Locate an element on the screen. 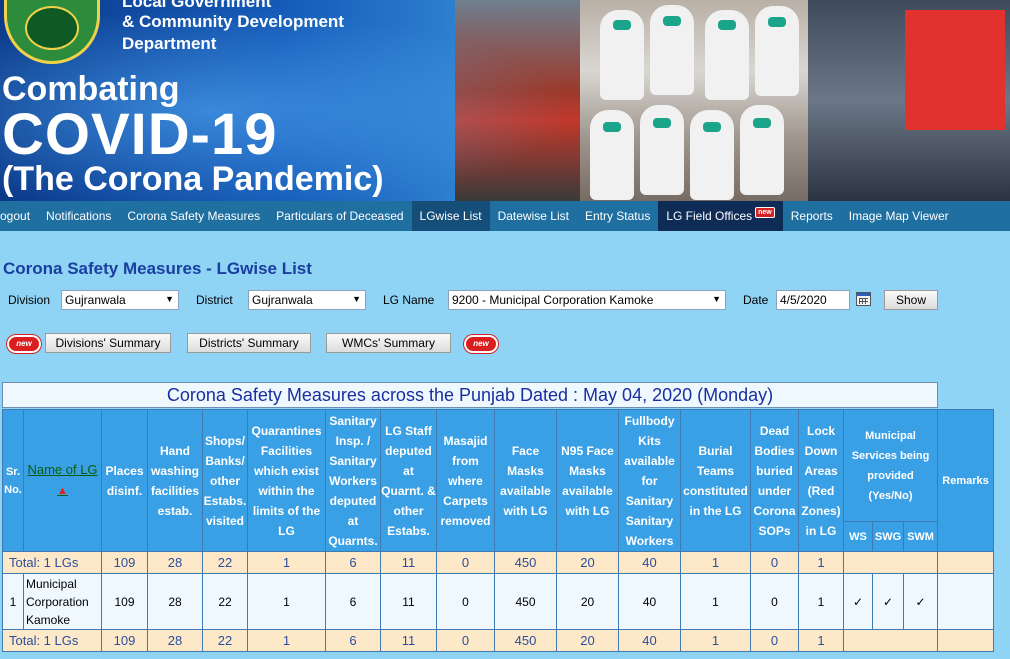 The height and width of the screenshot is (659, 1010). show-button: Show is located at coordinates (911, 300).